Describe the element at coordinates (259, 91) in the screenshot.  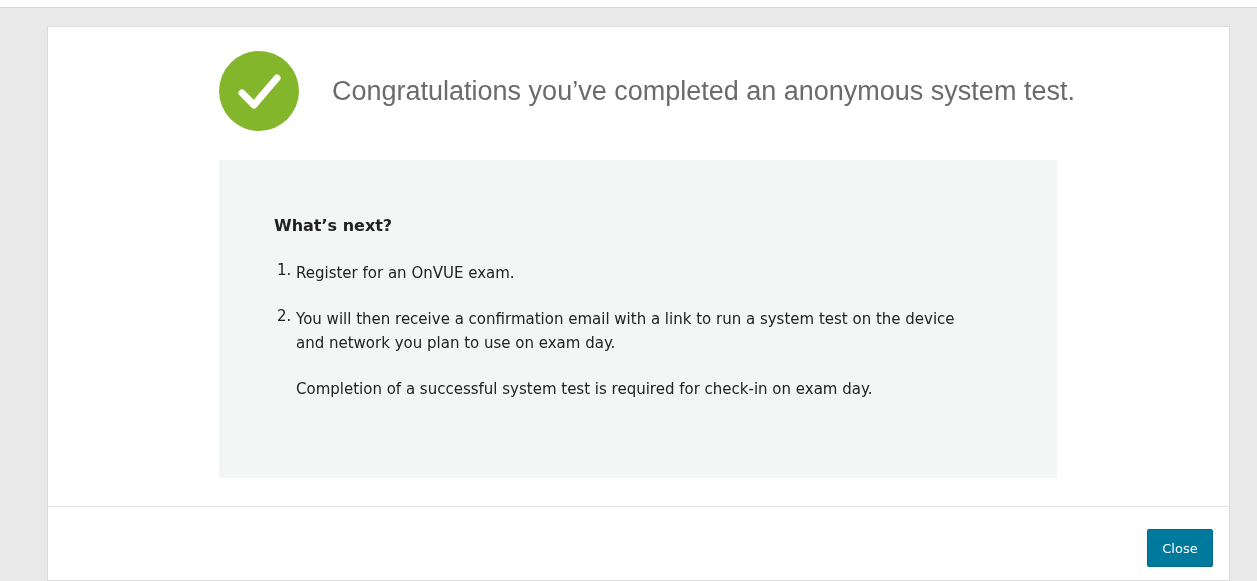
I see `checkmark-icon` at that location.